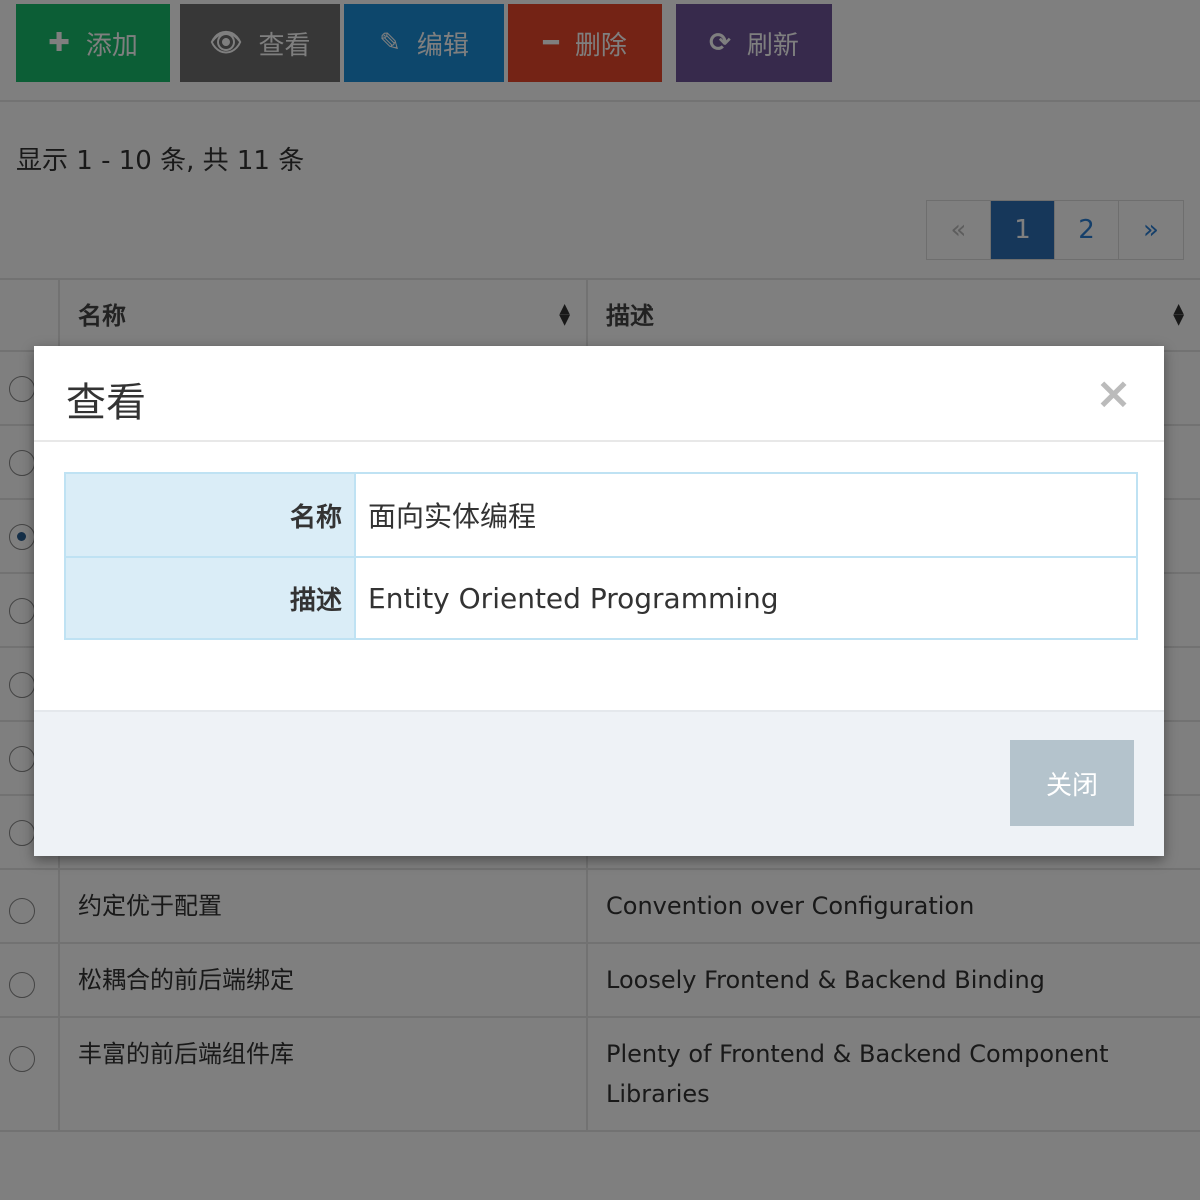  I want to click on modal-header: 查看 ×, so click(599, 394).